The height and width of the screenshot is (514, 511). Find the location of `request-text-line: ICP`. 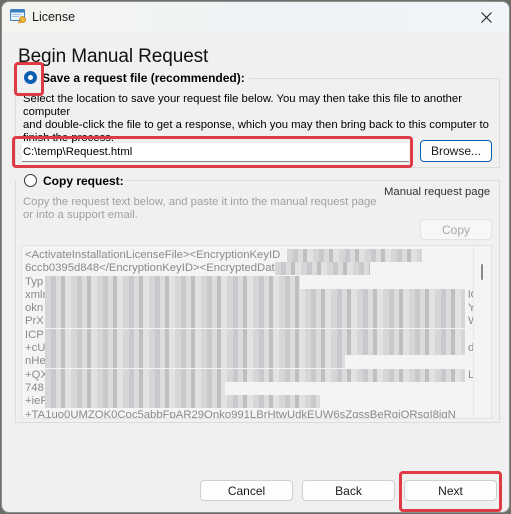

request-text-line: ICP is located at coordinates (250, 335).